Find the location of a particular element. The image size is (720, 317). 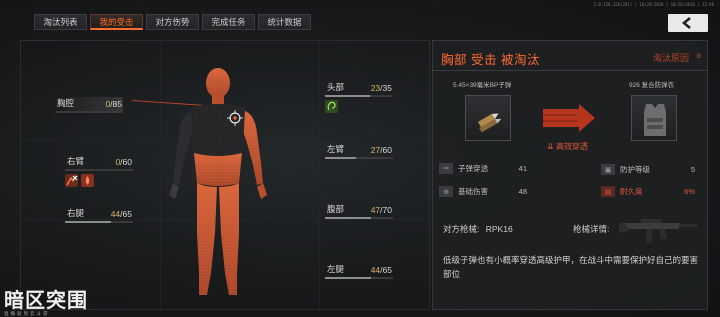

ammo-stat-damage: ⊕ 基础伤害 48 is located at coordinates (485, 191).